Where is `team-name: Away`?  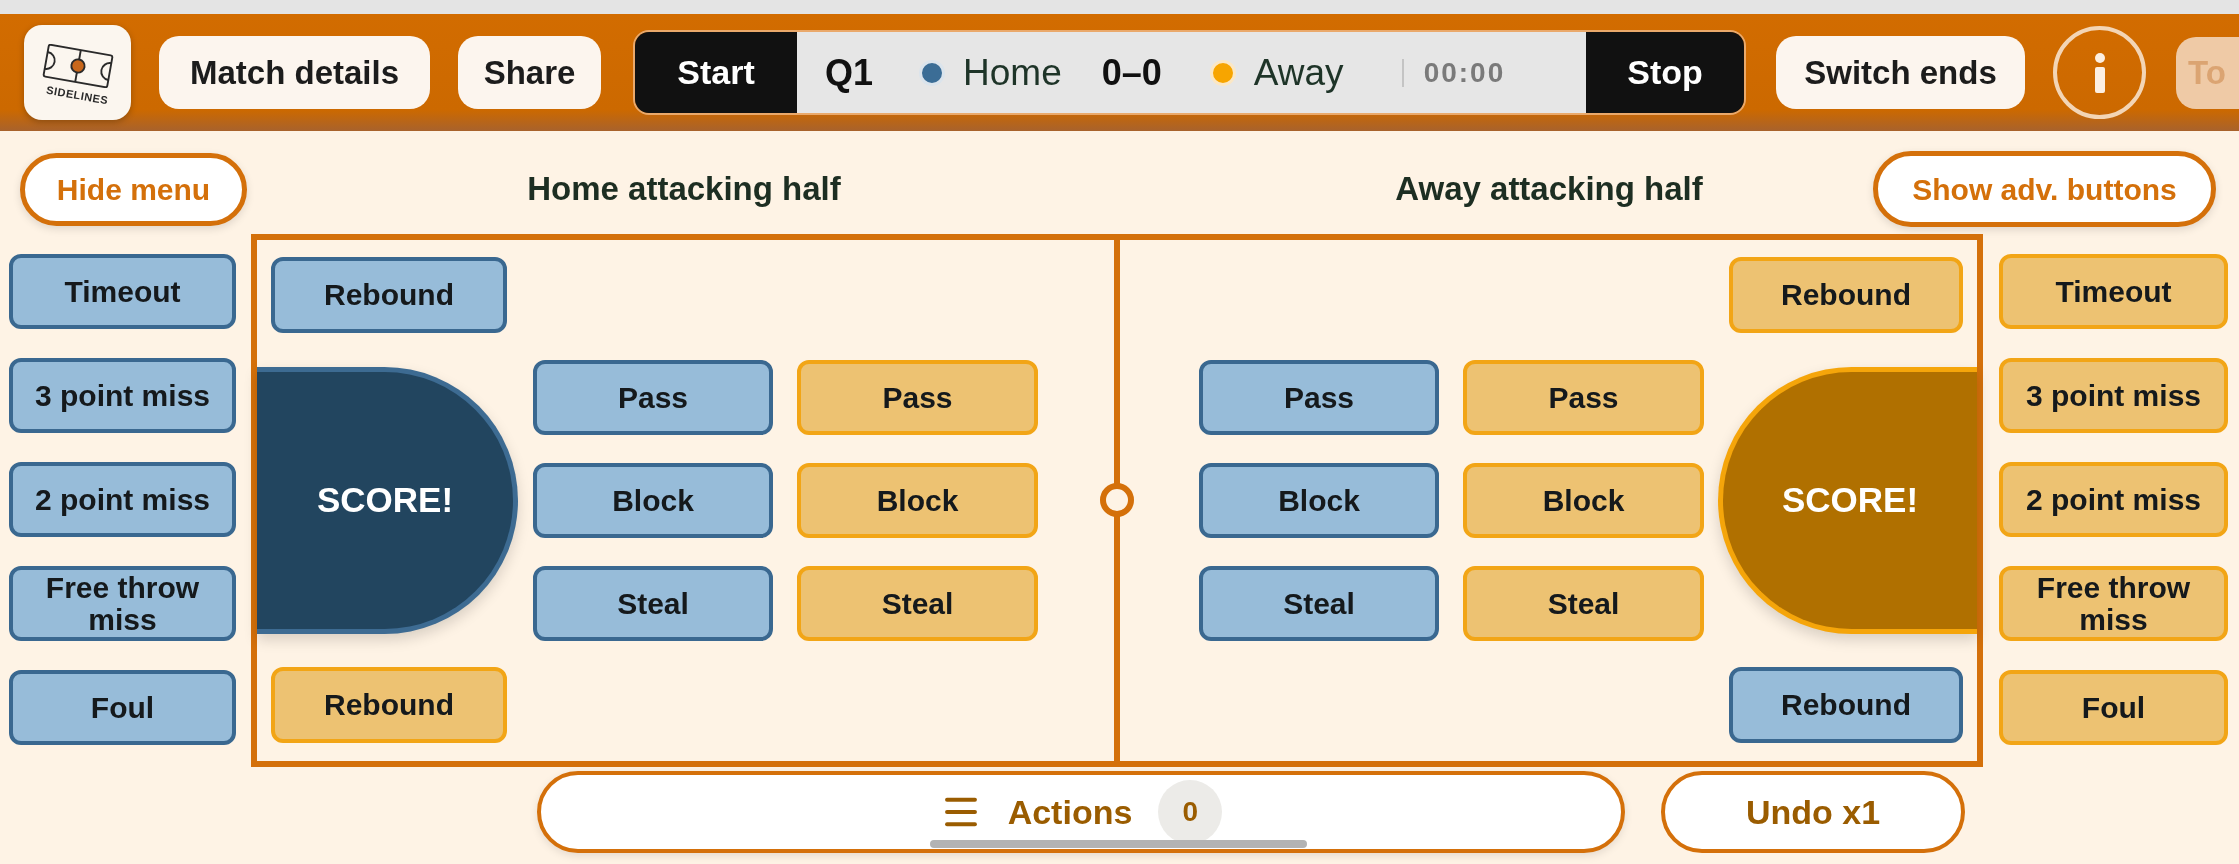
team-name: Away is located at coordinates (1298, 72).